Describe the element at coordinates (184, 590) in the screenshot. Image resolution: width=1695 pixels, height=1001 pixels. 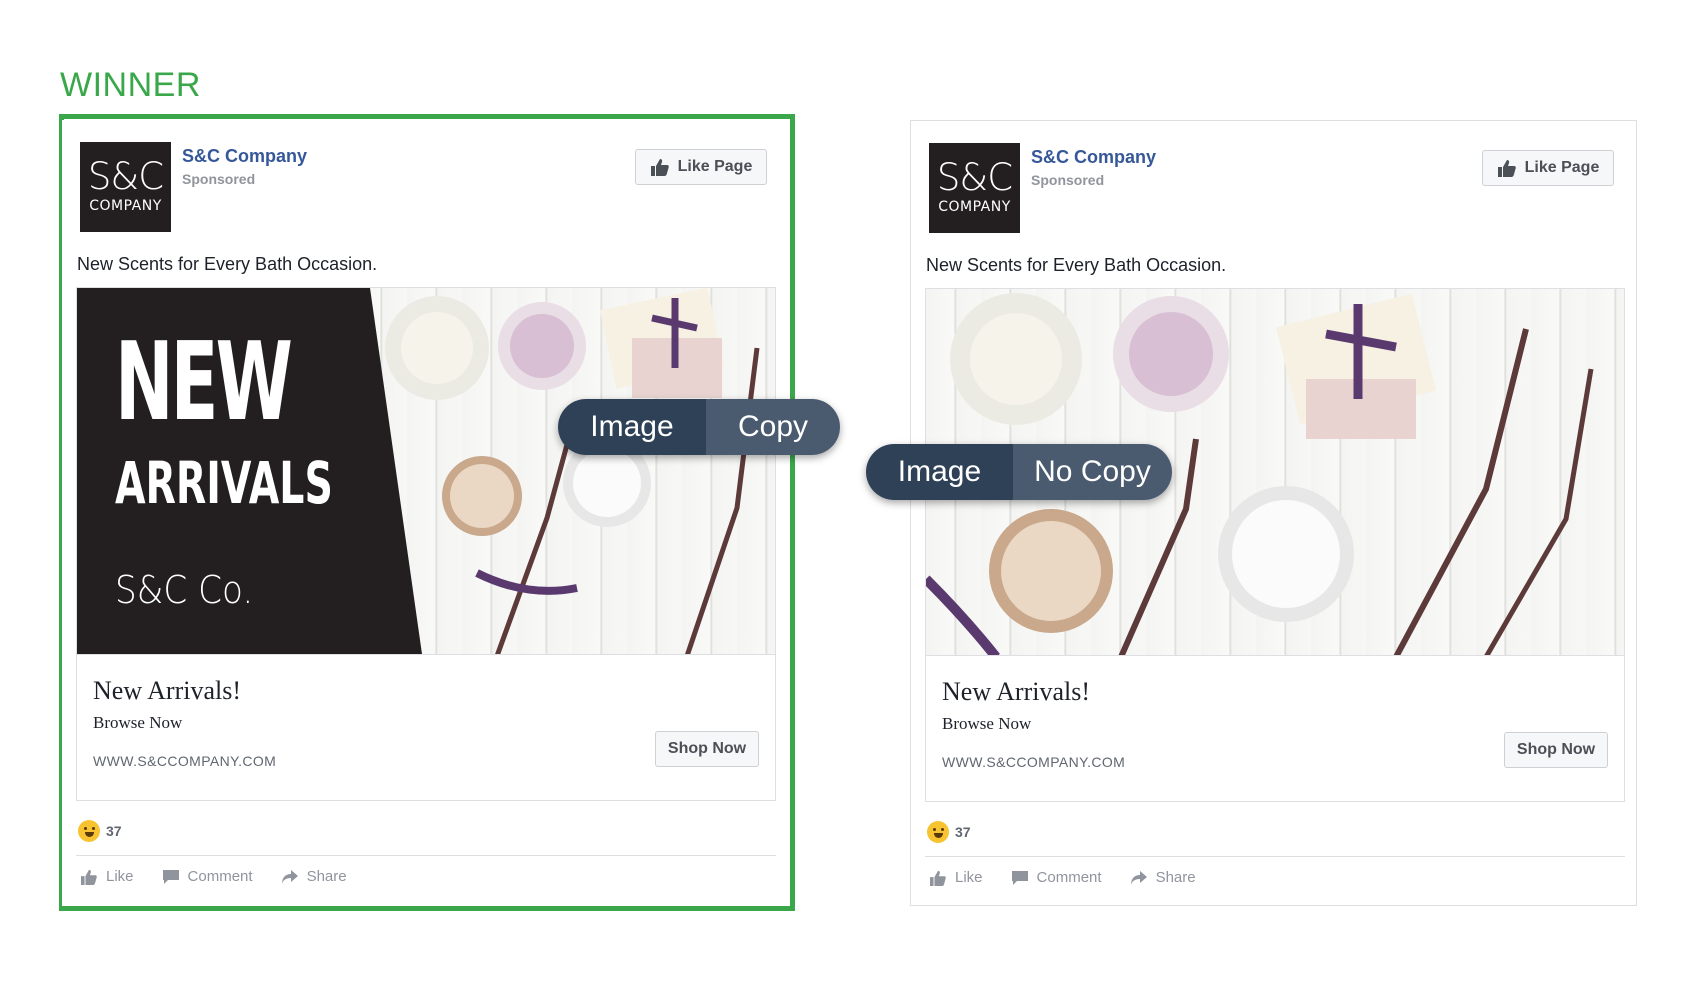
I see `overlay-brand: S&C Co.` at that location.